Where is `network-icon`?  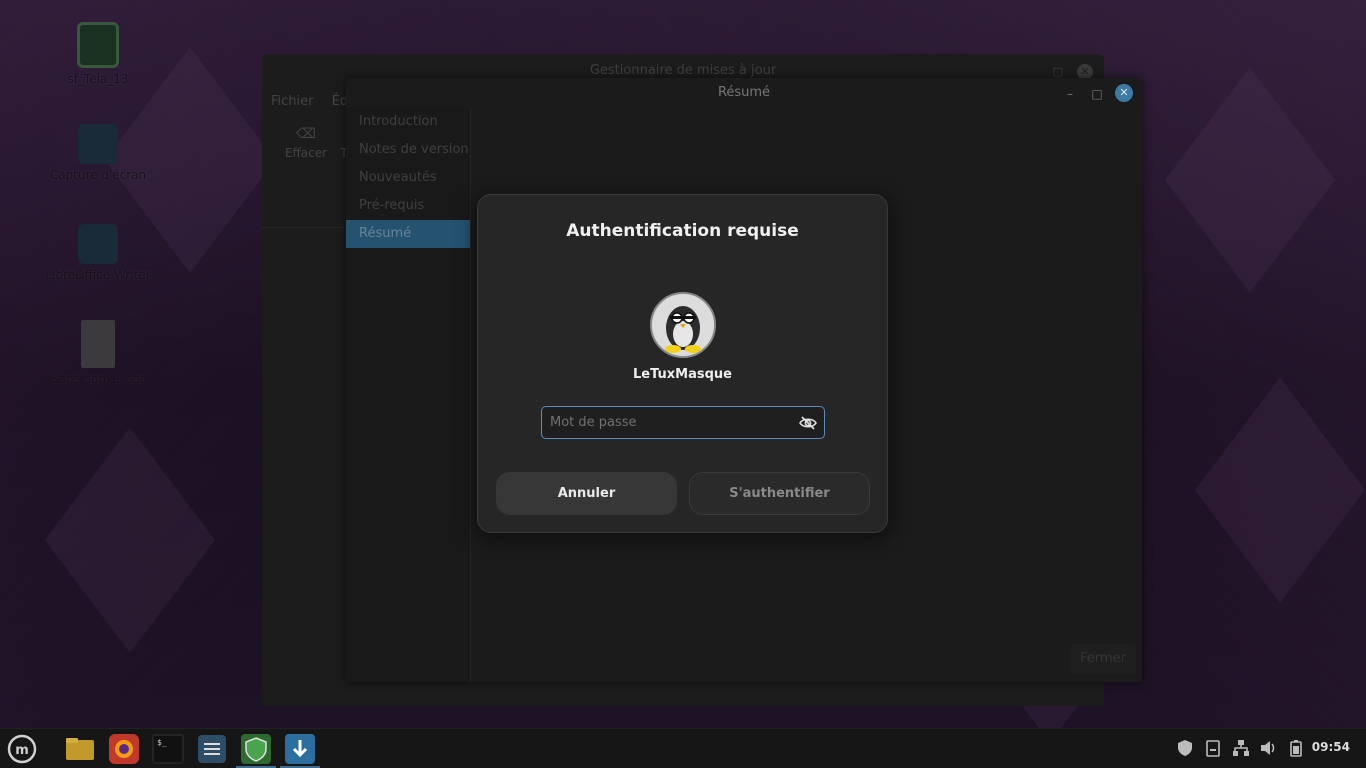
network-icon is located at coordinates (1241, 748).